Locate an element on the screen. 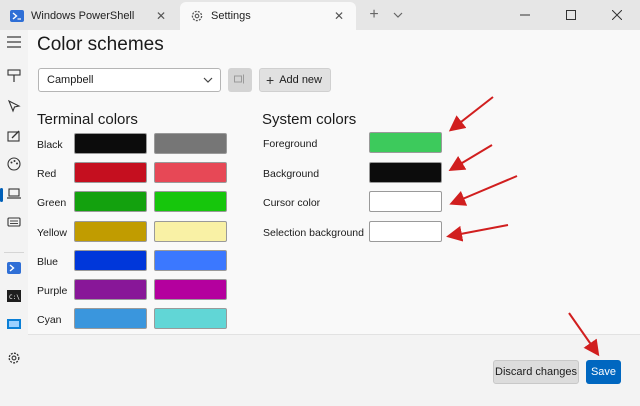 This screenshot has width=640, height=406. minimize-icon is located at coordinates (525, 15).